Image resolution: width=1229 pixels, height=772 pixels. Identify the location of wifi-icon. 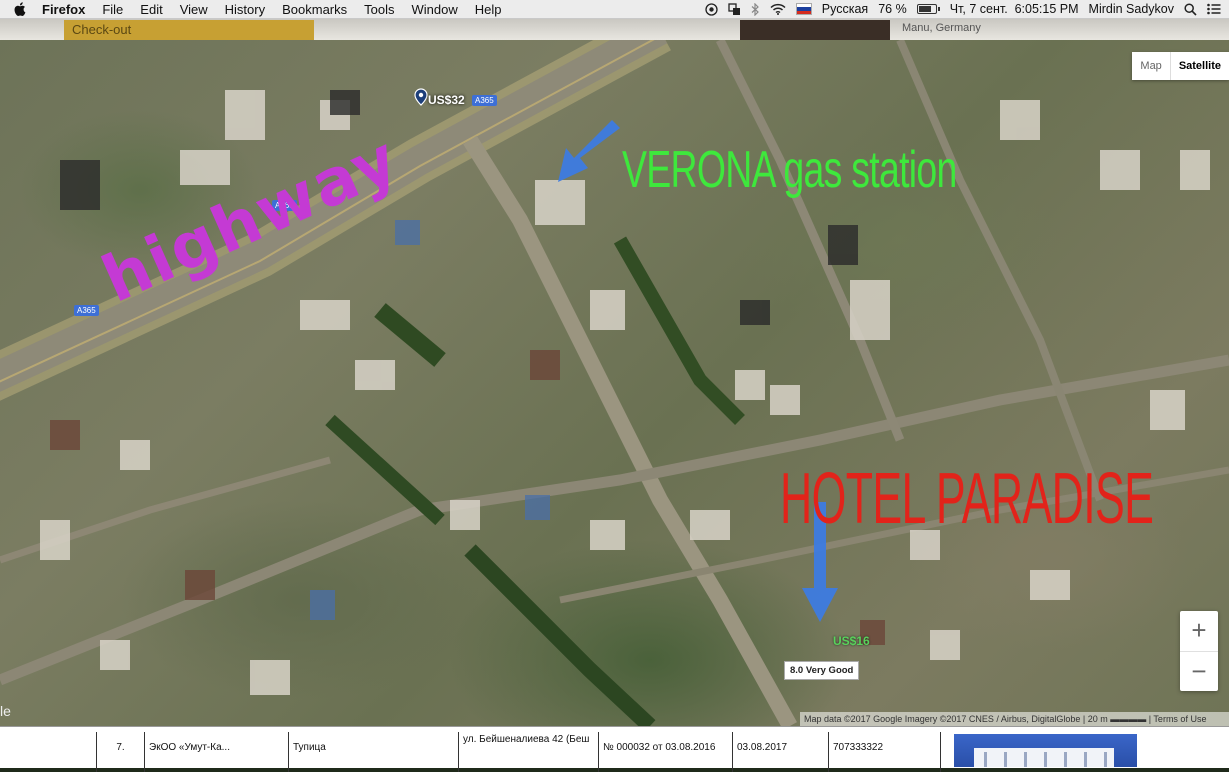
(778, 9).